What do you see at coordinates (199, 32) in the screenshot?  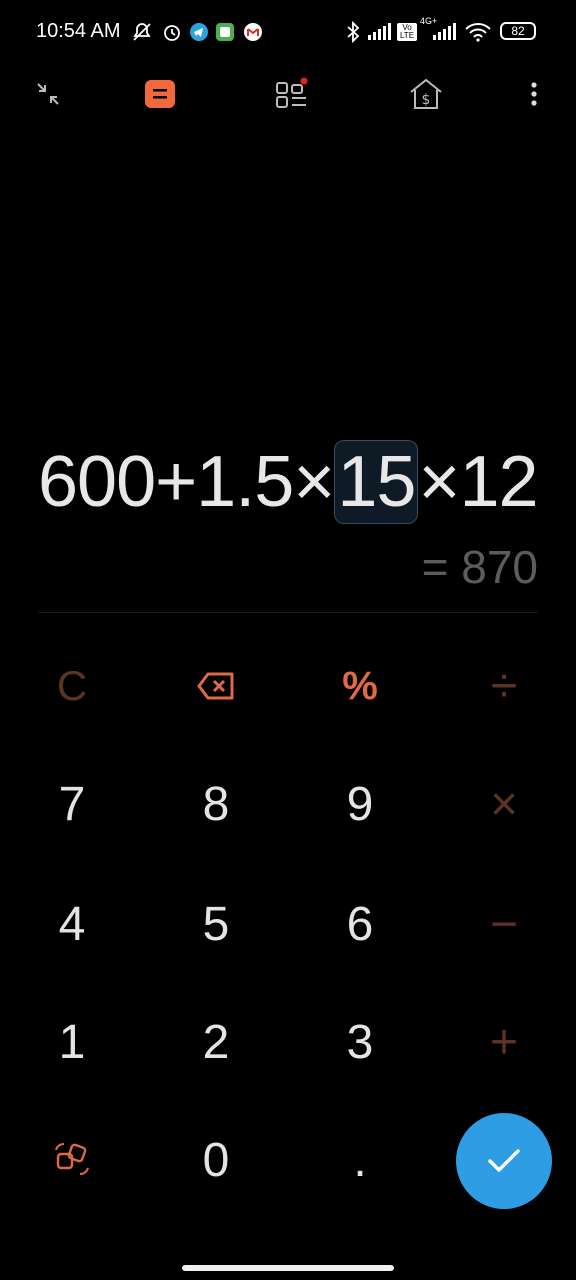 I see `telegram-icon` at bounding box center [199, 32].